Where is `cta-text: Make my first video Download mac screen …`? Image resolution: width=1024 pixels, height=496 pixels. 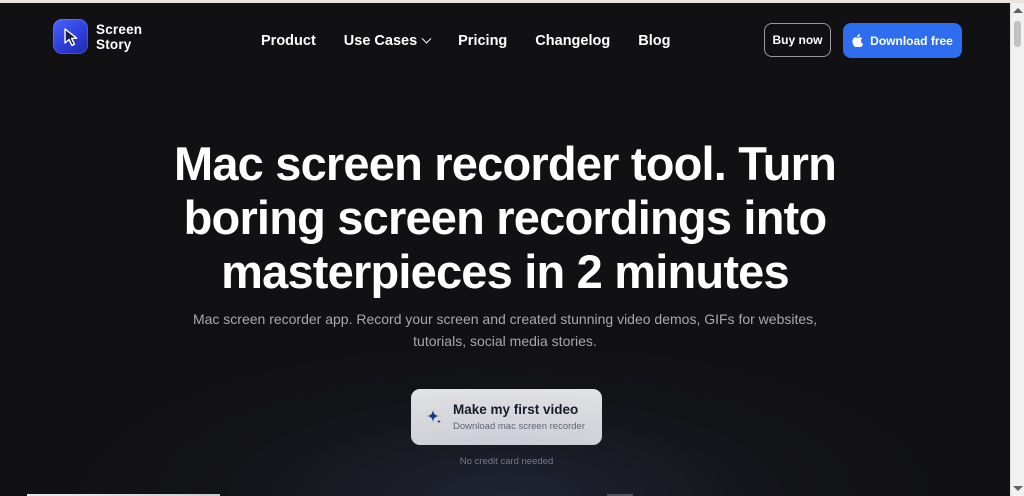
cta-text: Make my first video Download mac screen … is located at coordinates (519, 417).